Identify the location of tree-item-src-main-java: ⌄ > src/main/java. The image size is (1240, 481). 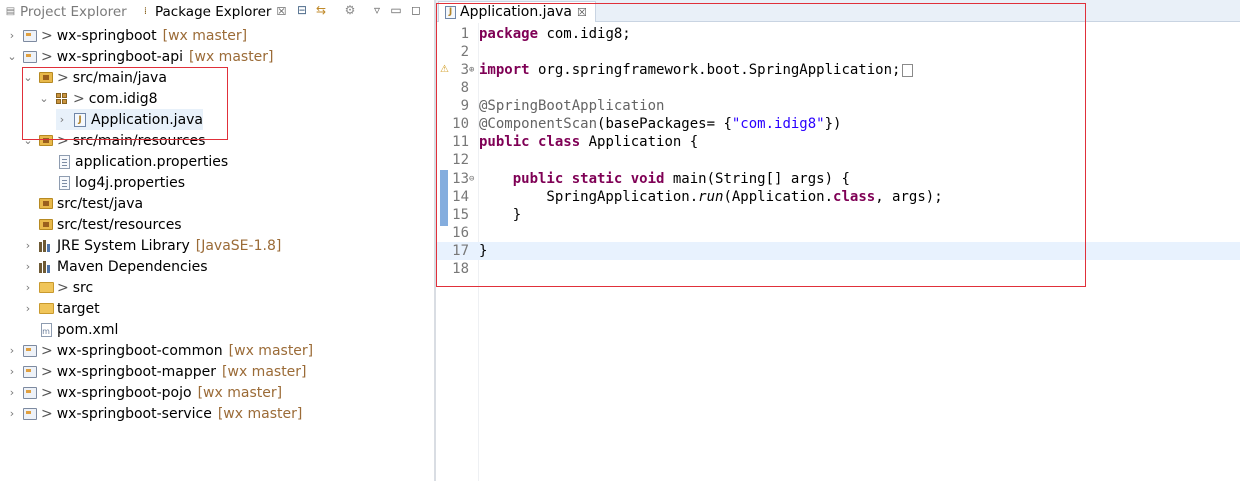
(94, 77).